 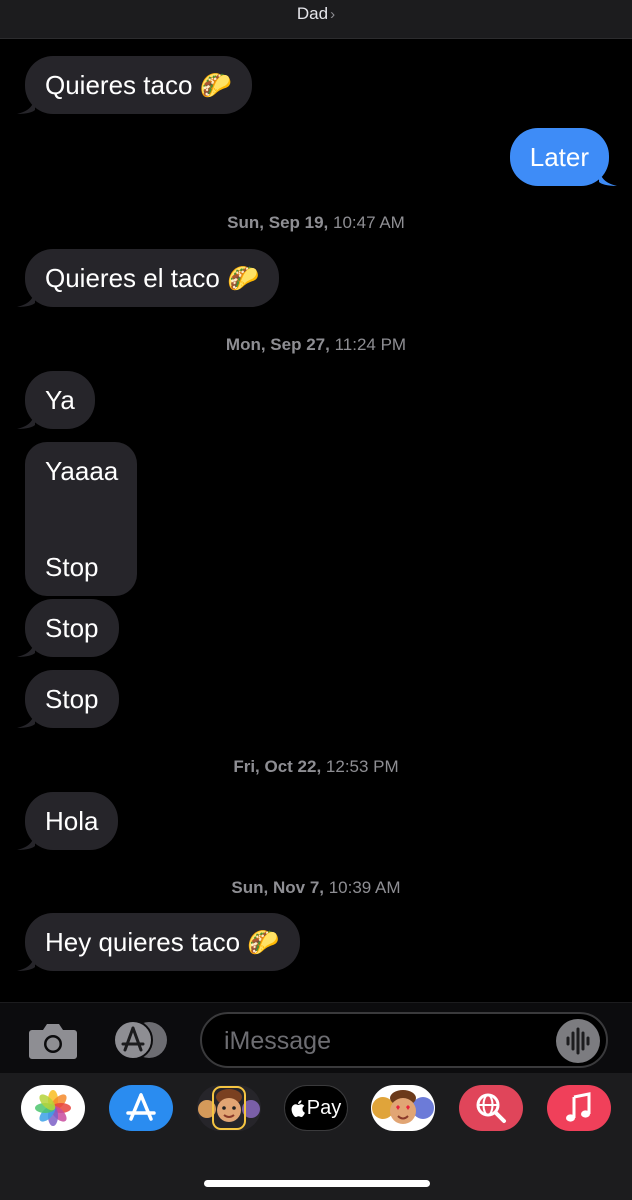 I want to click on animoji-icon, so click(x=403, y=1107).